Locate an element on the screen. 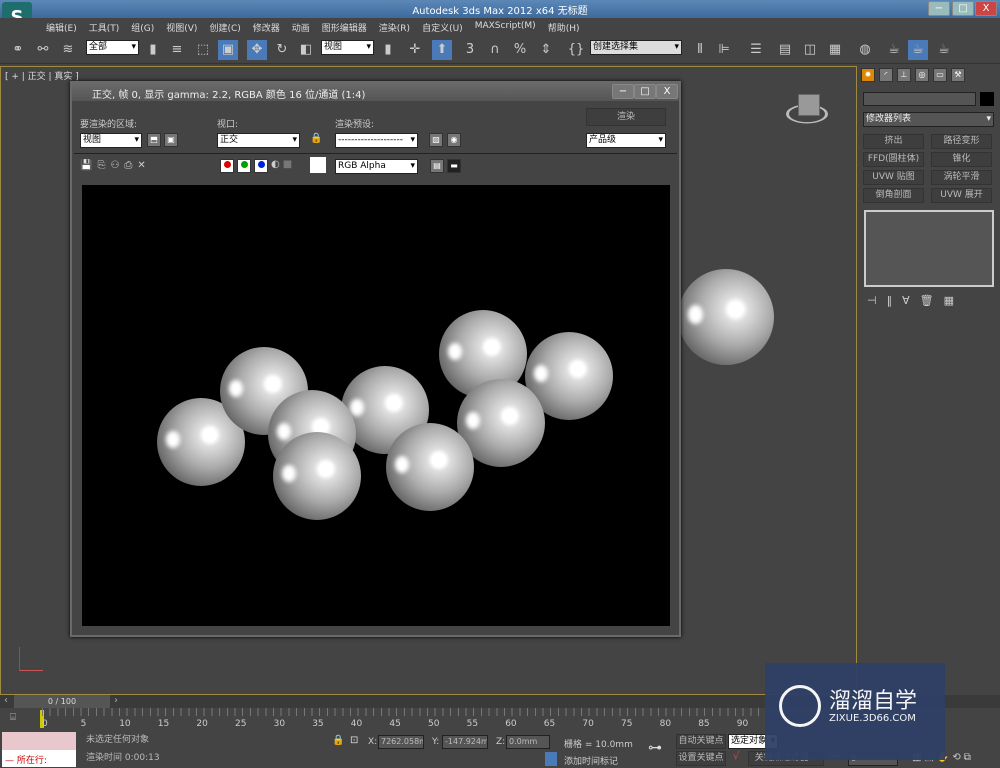  object-color-swatch is located at coordinates (987, 99).